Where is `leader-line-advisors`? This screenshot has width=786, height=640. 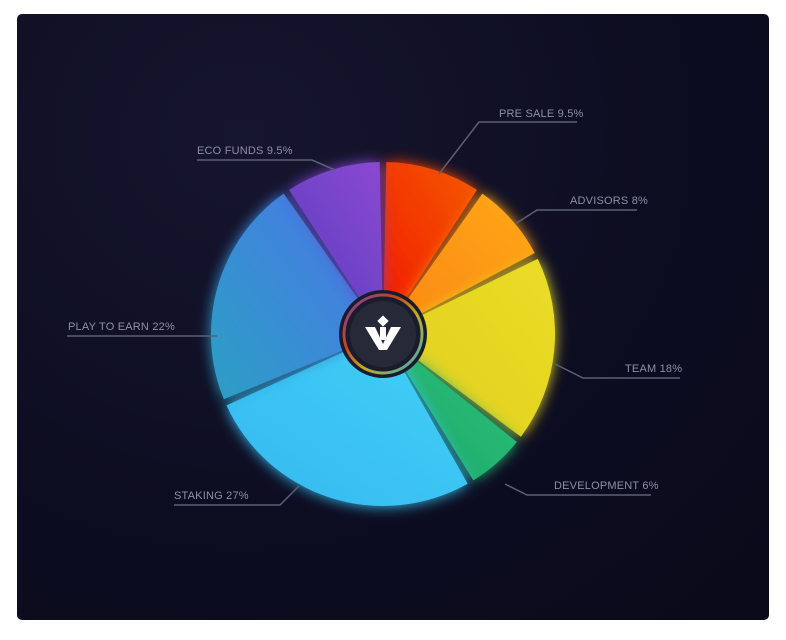 leader-line-advisors is located at coordinates (575, 217).